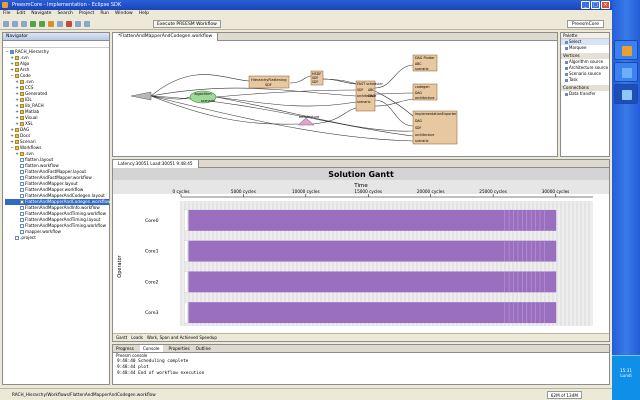  I want to click on menu-navigate: Navigate, so click(41, 14).